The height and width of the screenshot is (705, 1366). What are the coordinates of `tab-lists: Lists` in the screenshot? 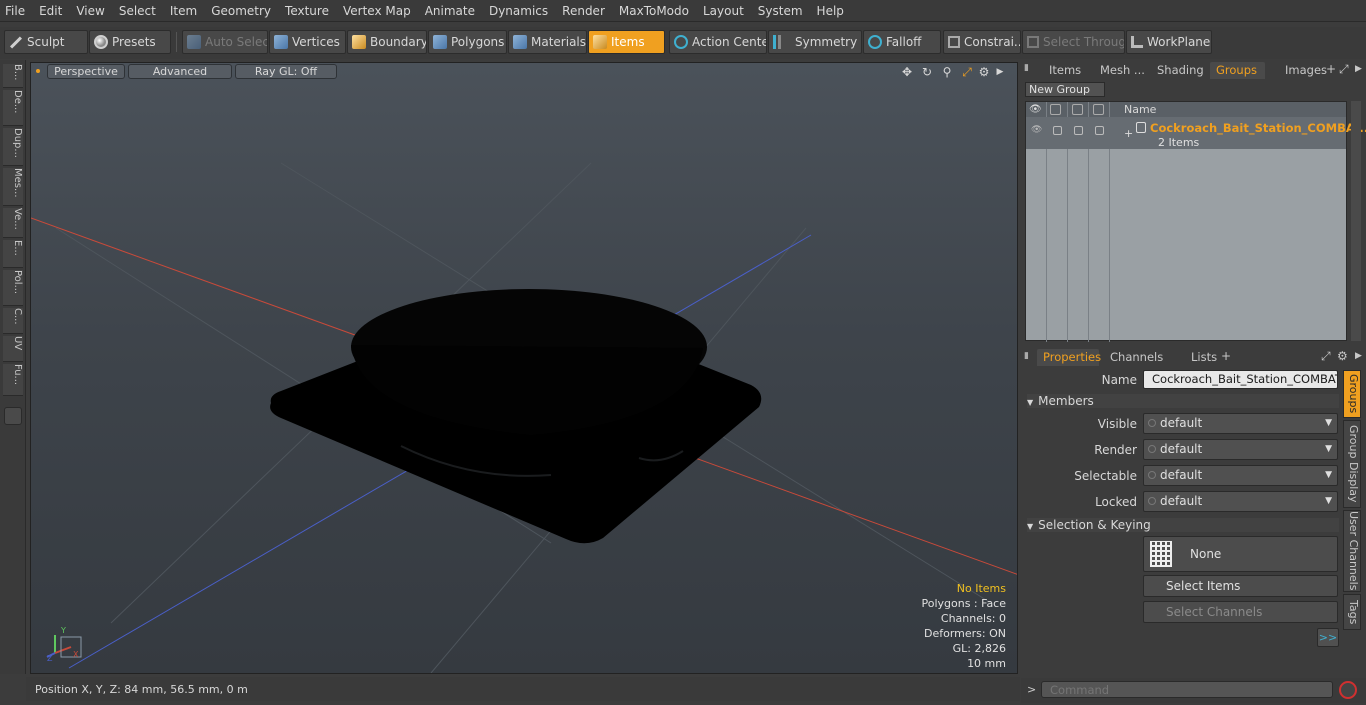 It's located at (1205, 357).